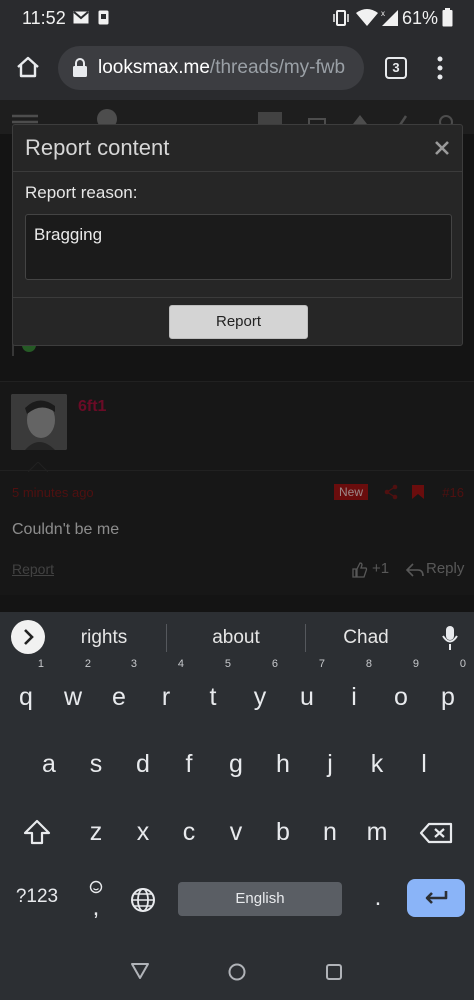 The width and height of the screenshot is (474, 1000). Describe the element at coordinates (49, 764) in the screenshot. I see `key-a: a` at that location.